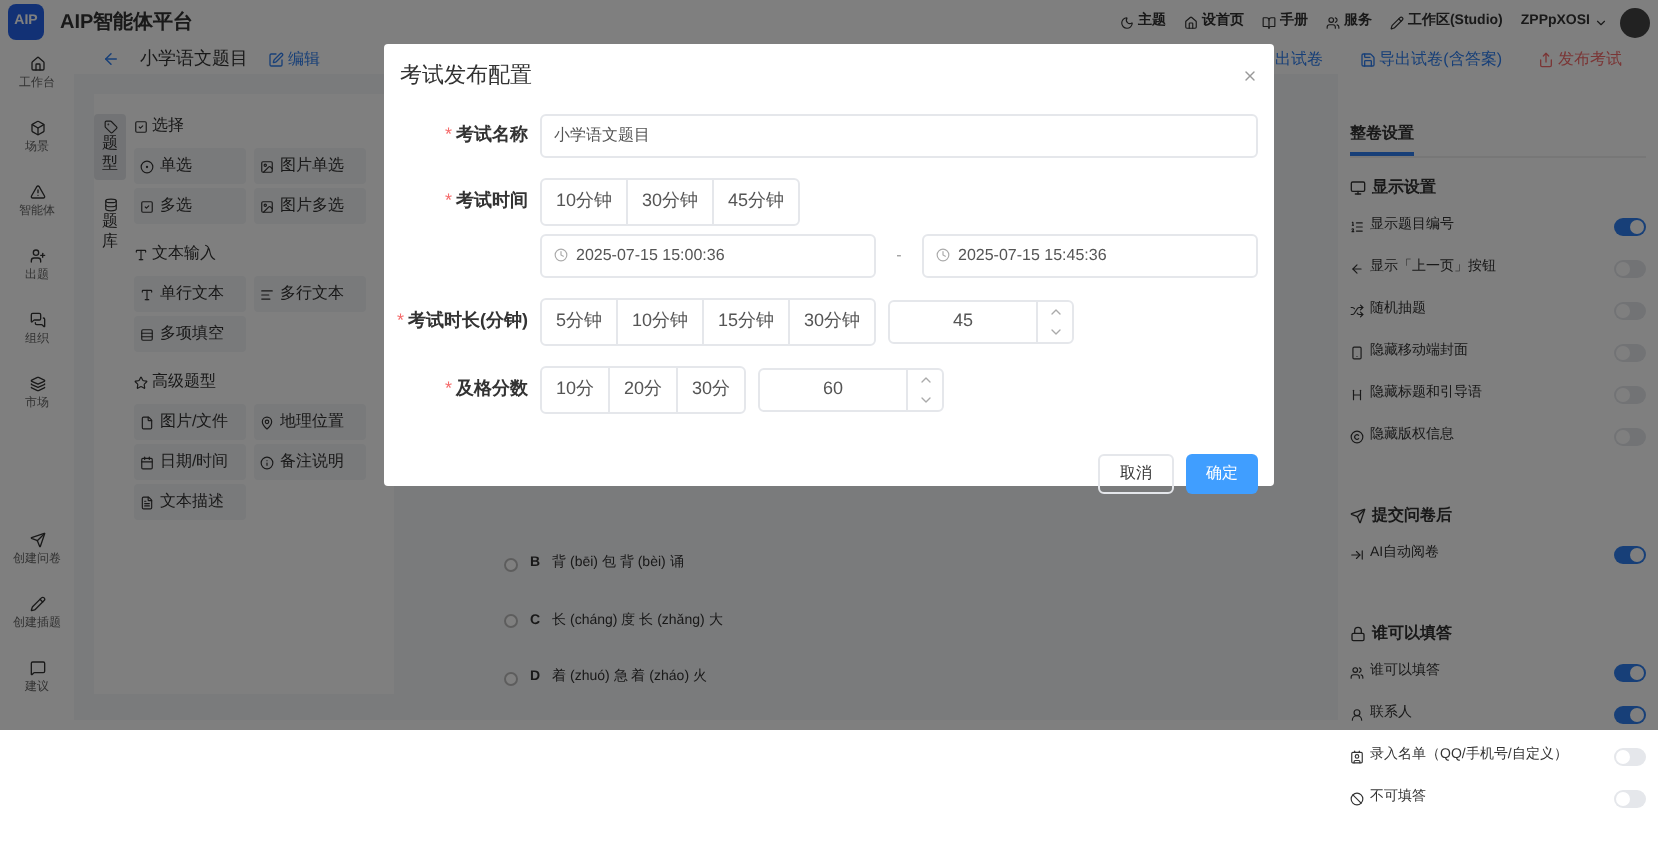 This screenshot has width=1658, height=860. Describe the element at coordinates (267, 462) in the screenshot. I see `info-icon` at that location.